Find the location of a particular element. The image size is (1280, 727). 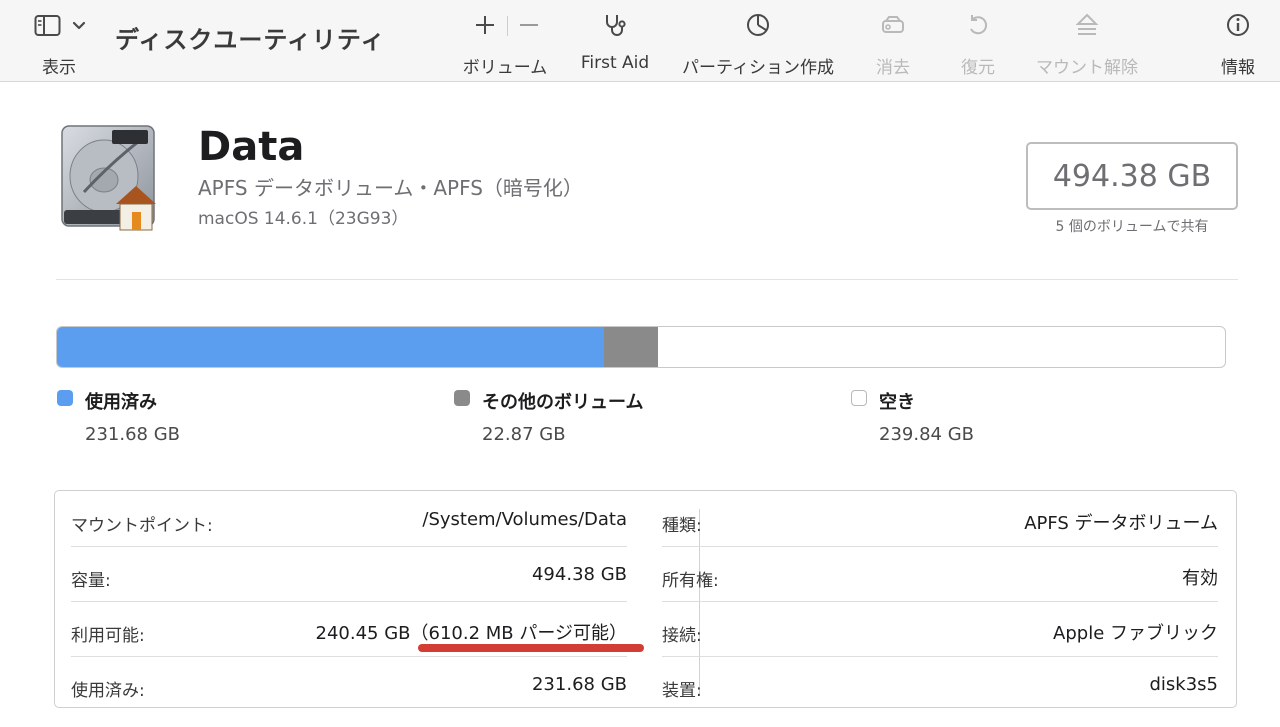

info-key: 利用可能: is located at coordinates (108, 636).